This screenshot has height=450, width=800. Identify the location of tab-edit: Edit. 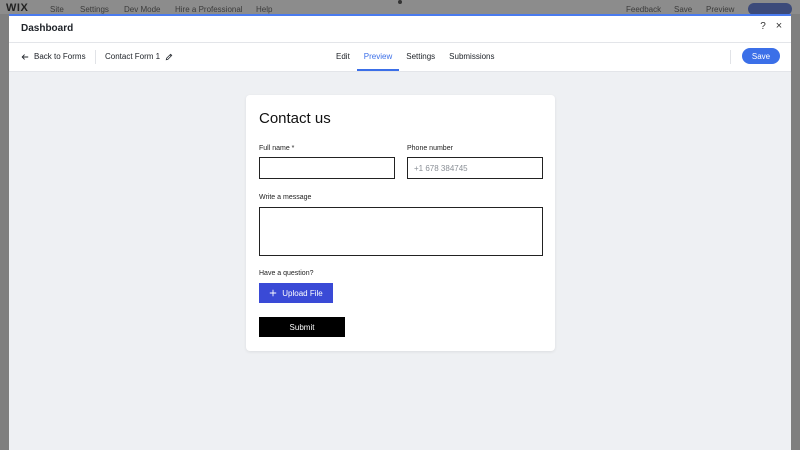
(343, 57).